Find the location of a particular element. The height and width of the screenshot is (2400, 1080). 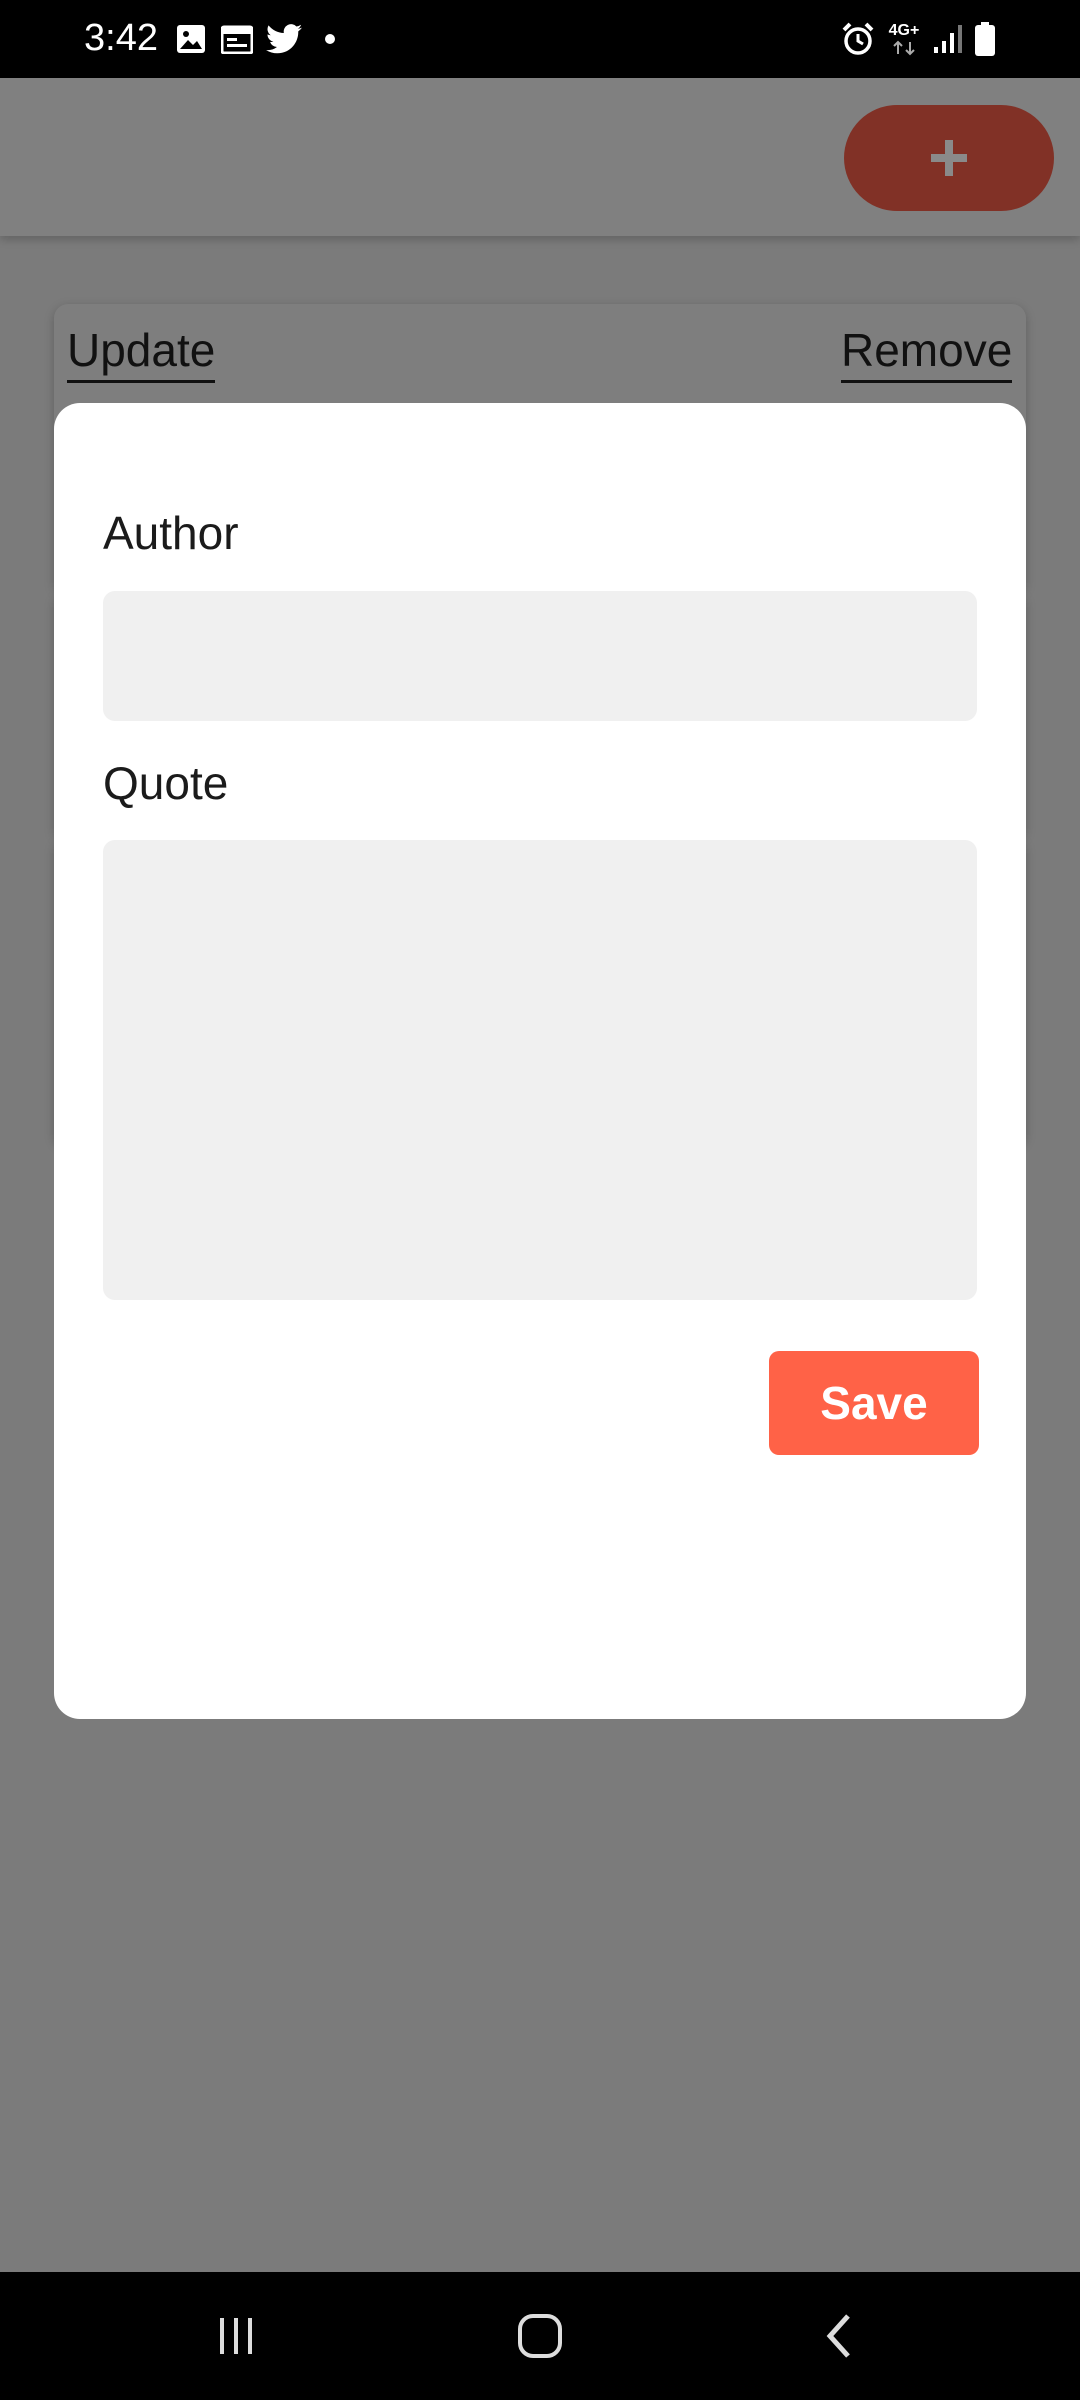

add-quote-button is located at coordinates (949, 158).